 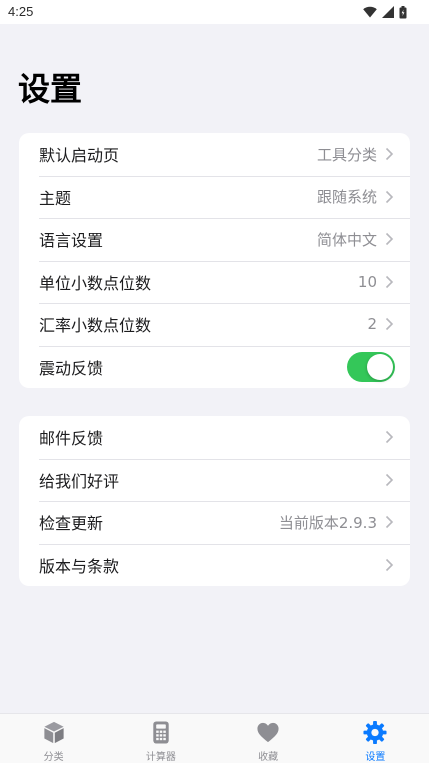 What do you see at coordinates (71, 368) in the screenshot?
I see `row-label: 震动反馈` at bounding box center [71, 368].